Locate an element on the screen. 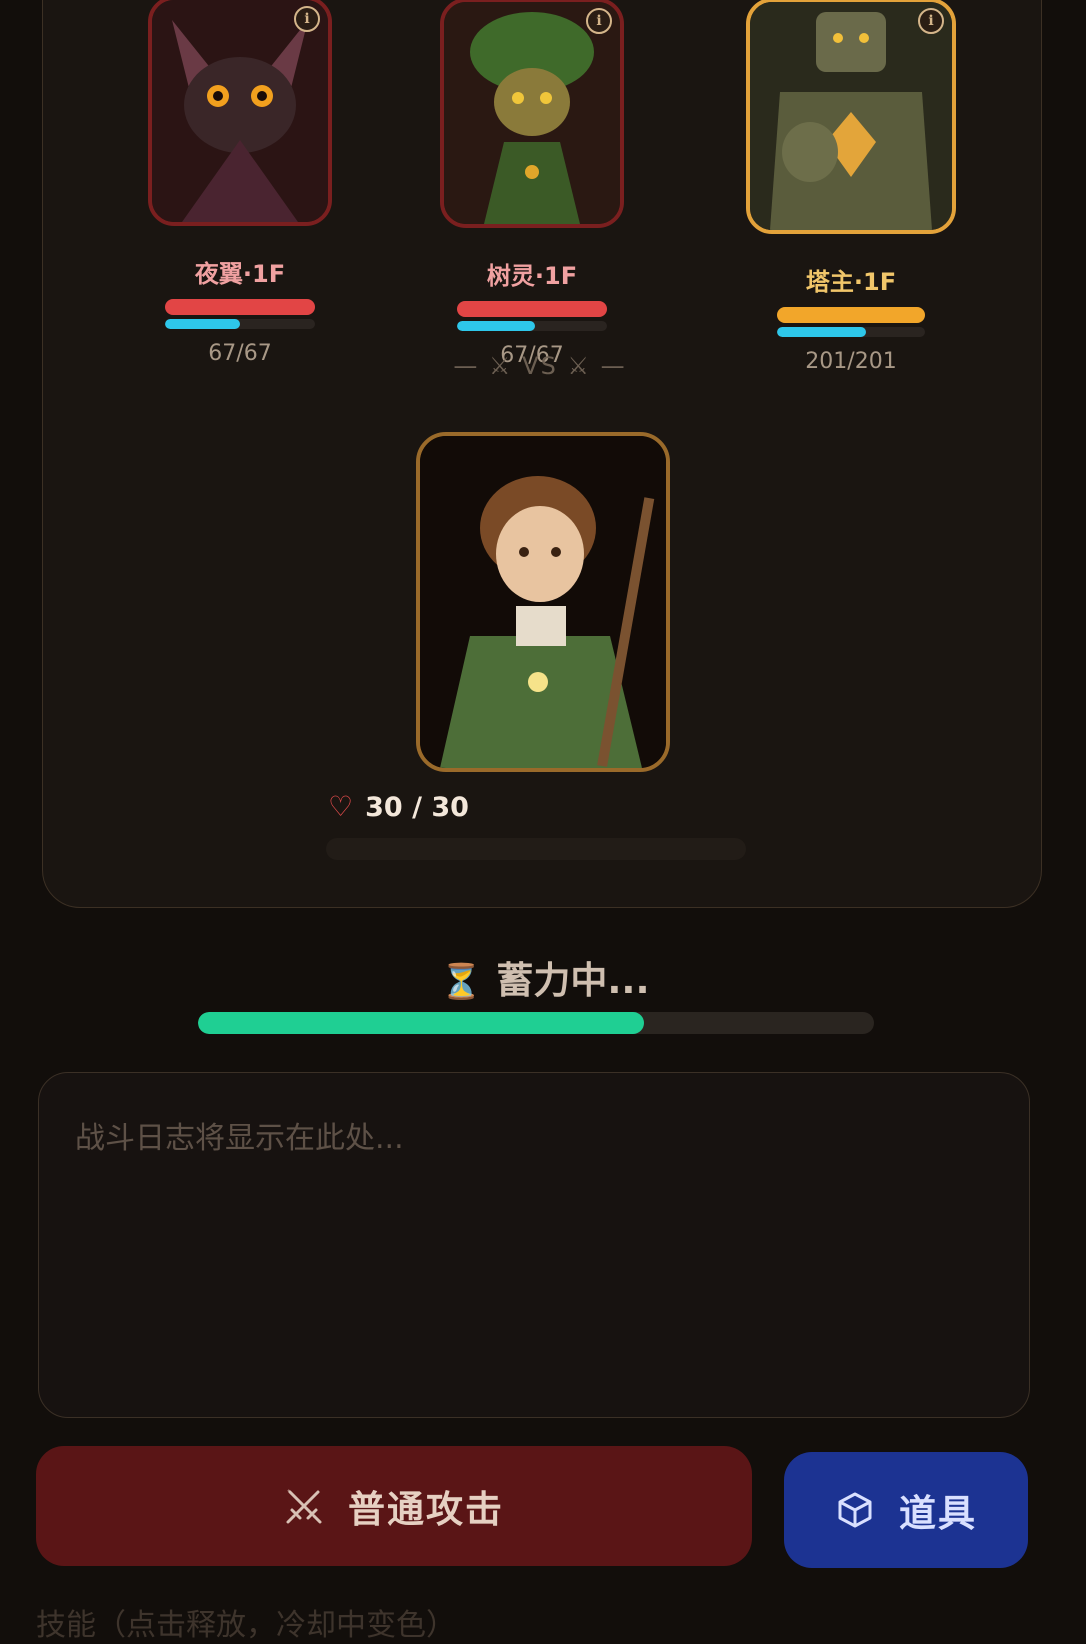 The image size is (1086, 1644). hero-image is located at coordinates (543, 602).